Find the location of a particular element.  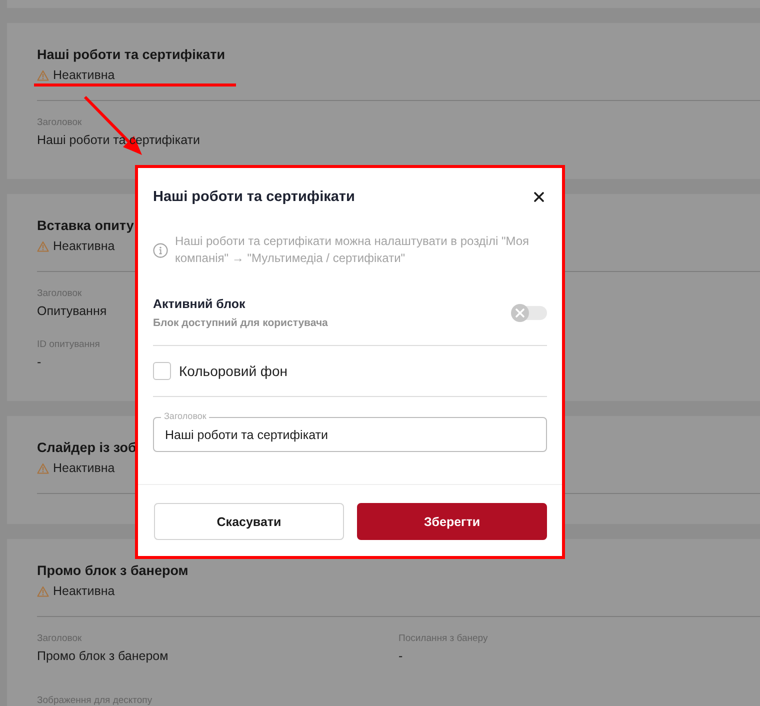

toggle-description: Блок доступний для користувача is located at coordinates (240, 323).